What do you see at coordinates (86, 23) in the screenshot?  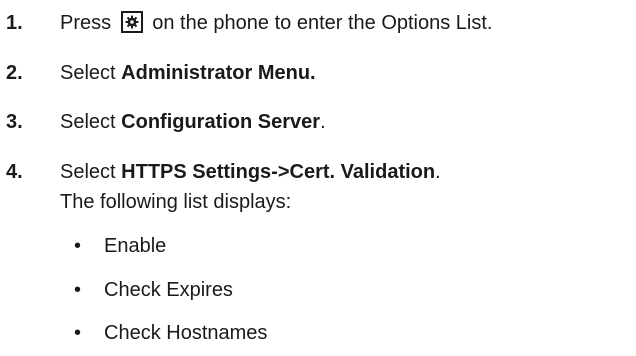 I see `step-text-before-icon: Press` at bounding box center [86, 23].